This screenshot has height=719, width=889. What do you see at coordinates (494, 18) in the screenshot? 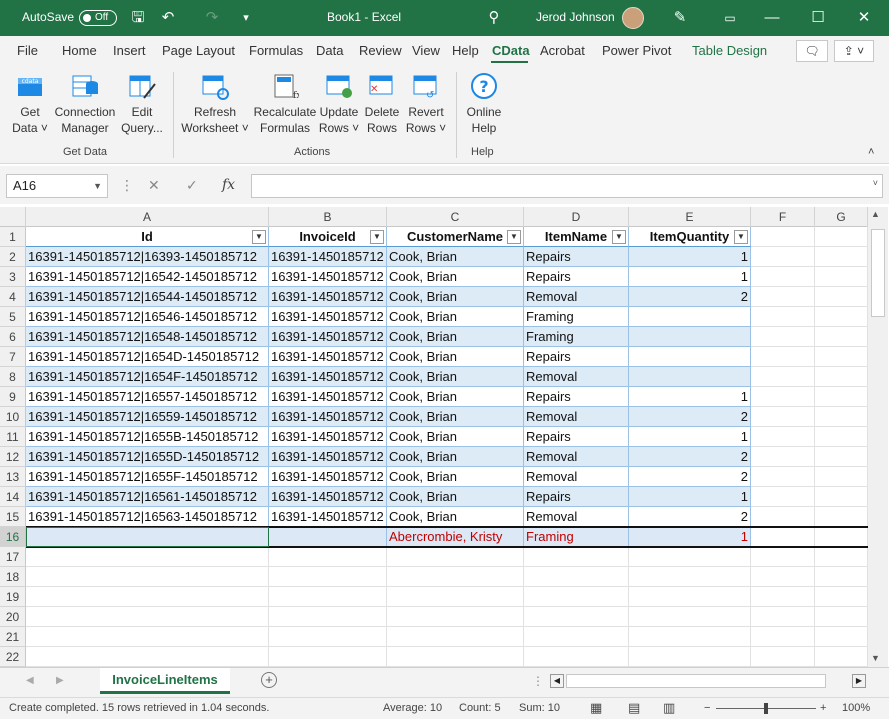
I see `search-icon: ⚲` at bounding box center [494, 18].